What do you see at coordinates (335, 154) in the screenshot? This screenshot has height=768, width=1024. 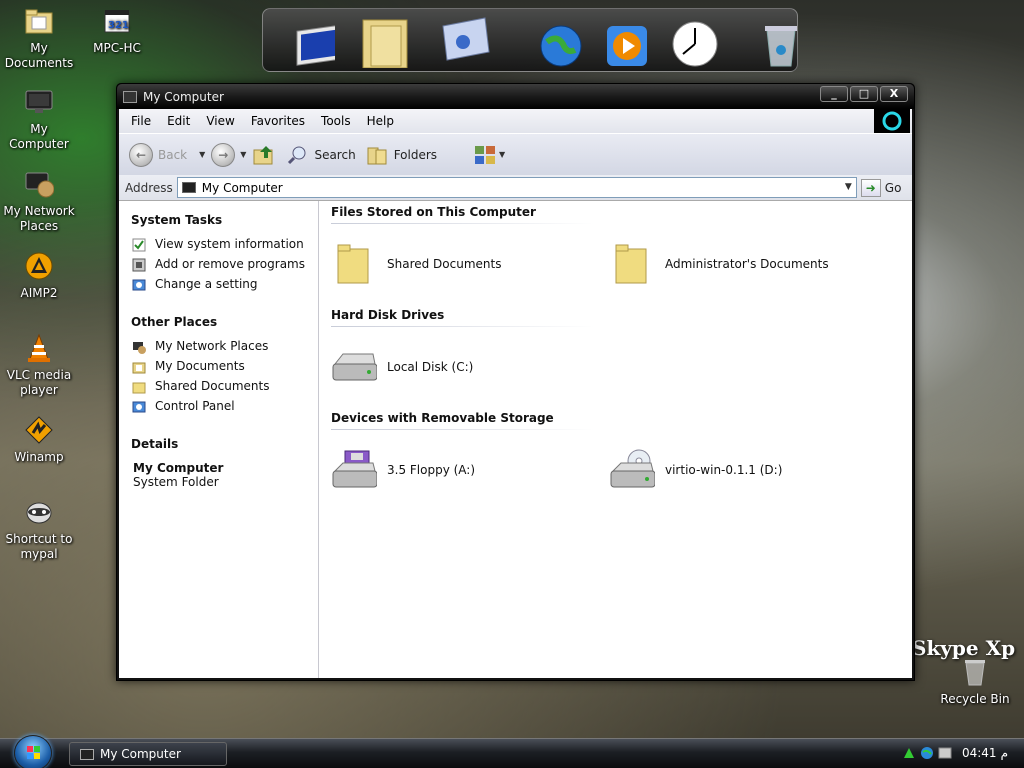 I see `search-label: Search` at bounding box center [335, 154].